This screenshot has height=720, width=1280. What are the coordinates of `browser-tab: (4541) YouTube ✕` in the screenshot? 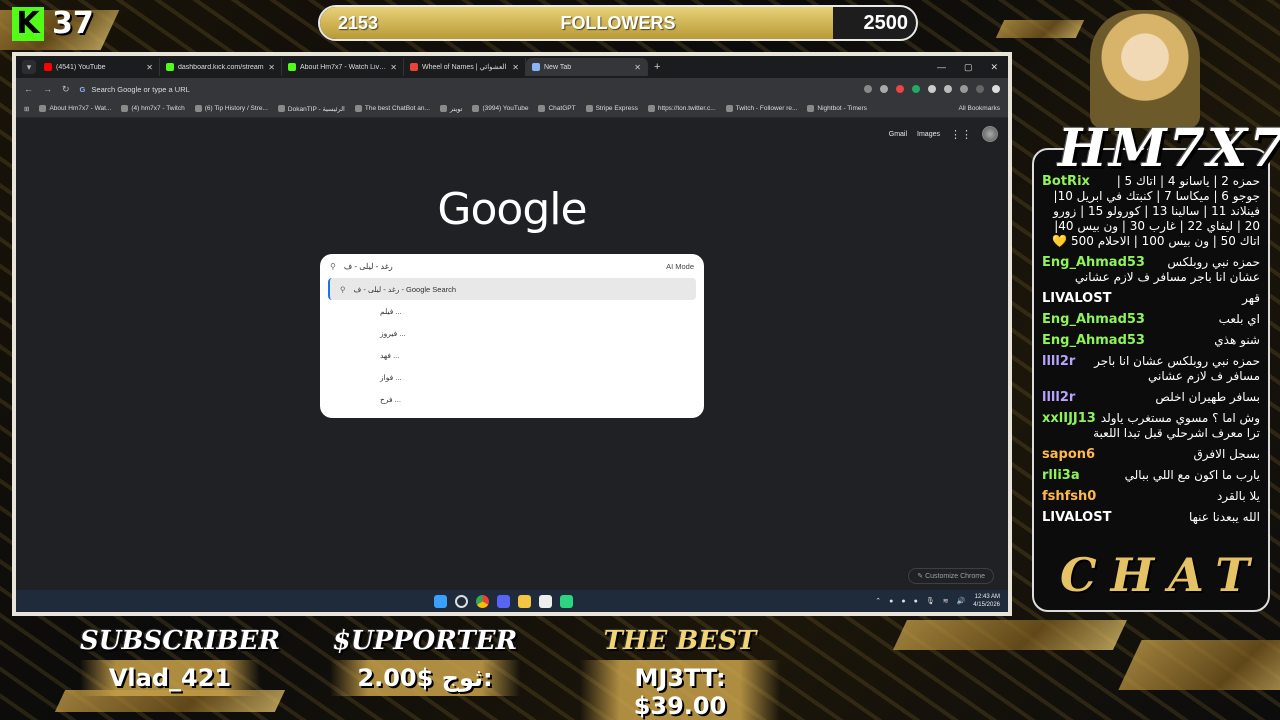 It's located at (99, 67).